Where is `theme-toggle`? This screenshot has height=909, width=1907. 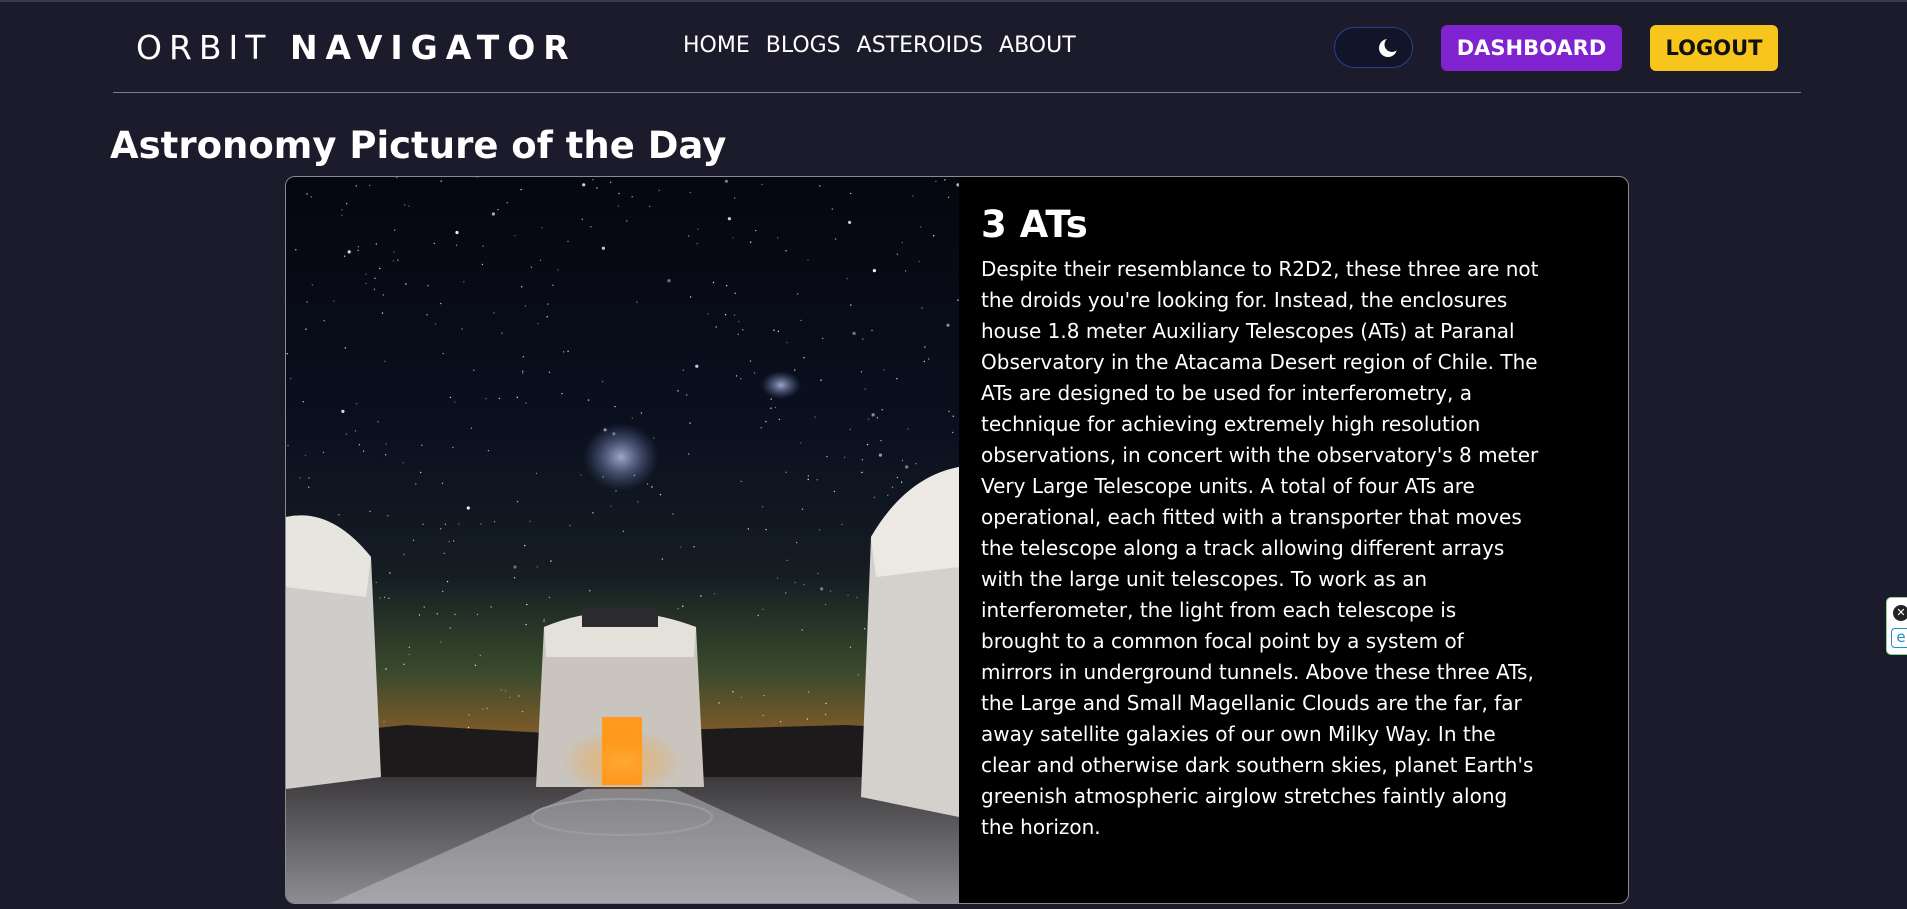
theme-toggle is located at coordinates (1373, 47).